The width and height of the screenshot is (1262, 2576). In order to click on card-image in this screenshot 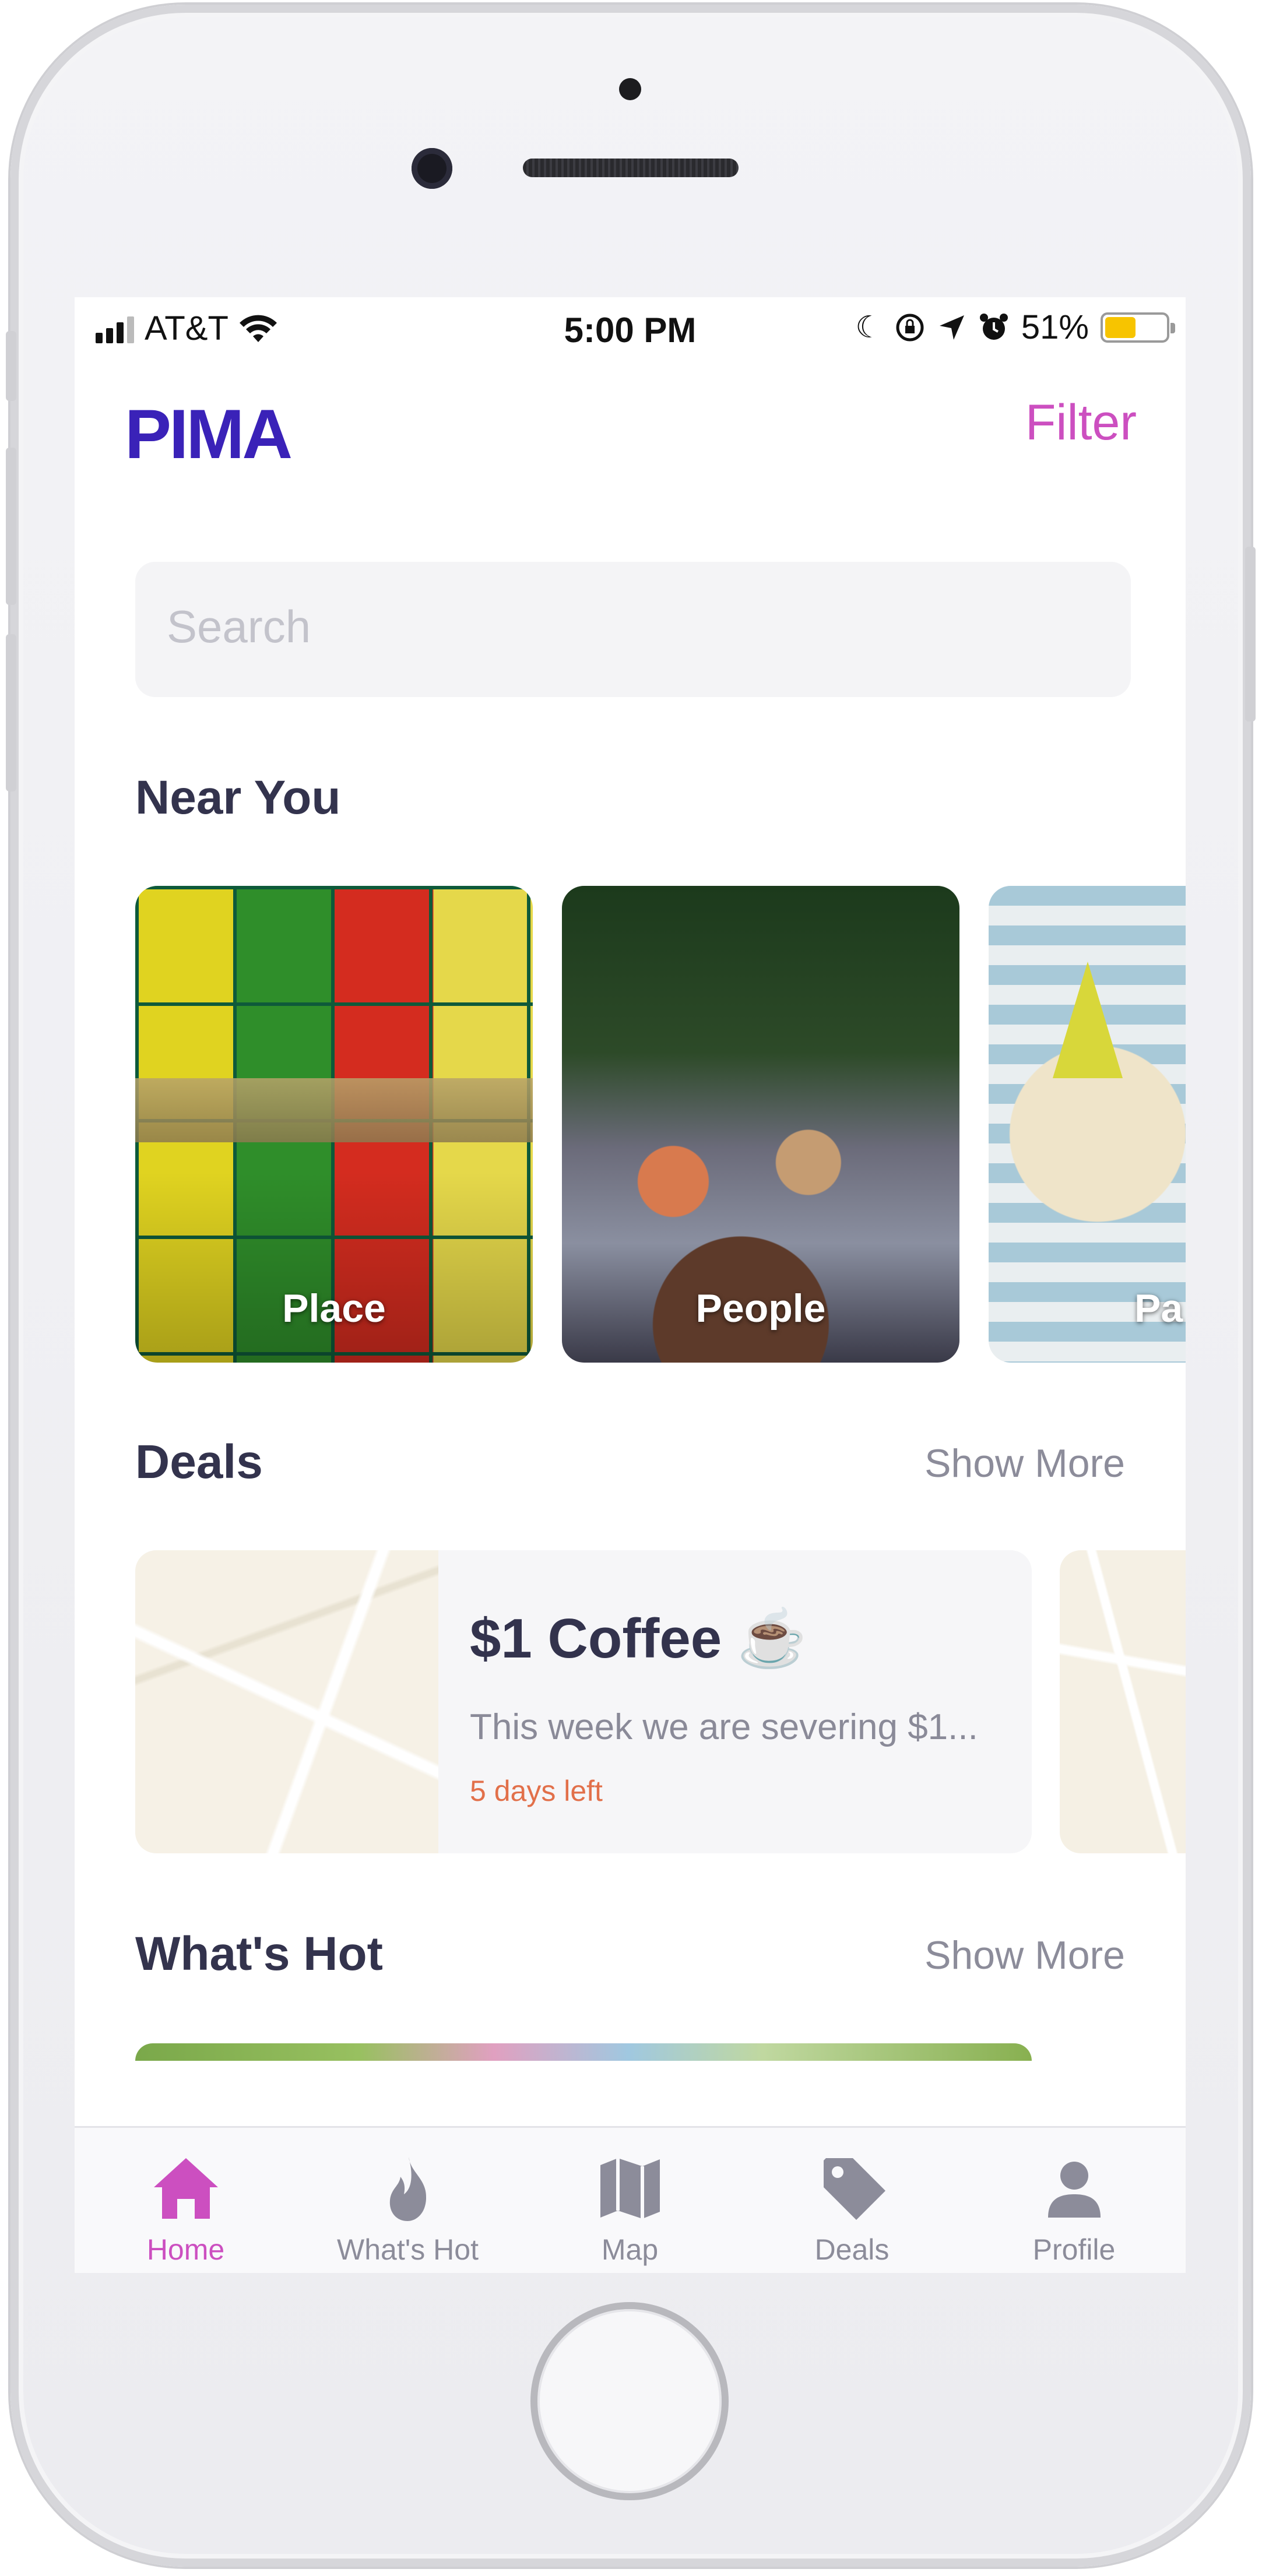, I will do `click(334, 1110)`.